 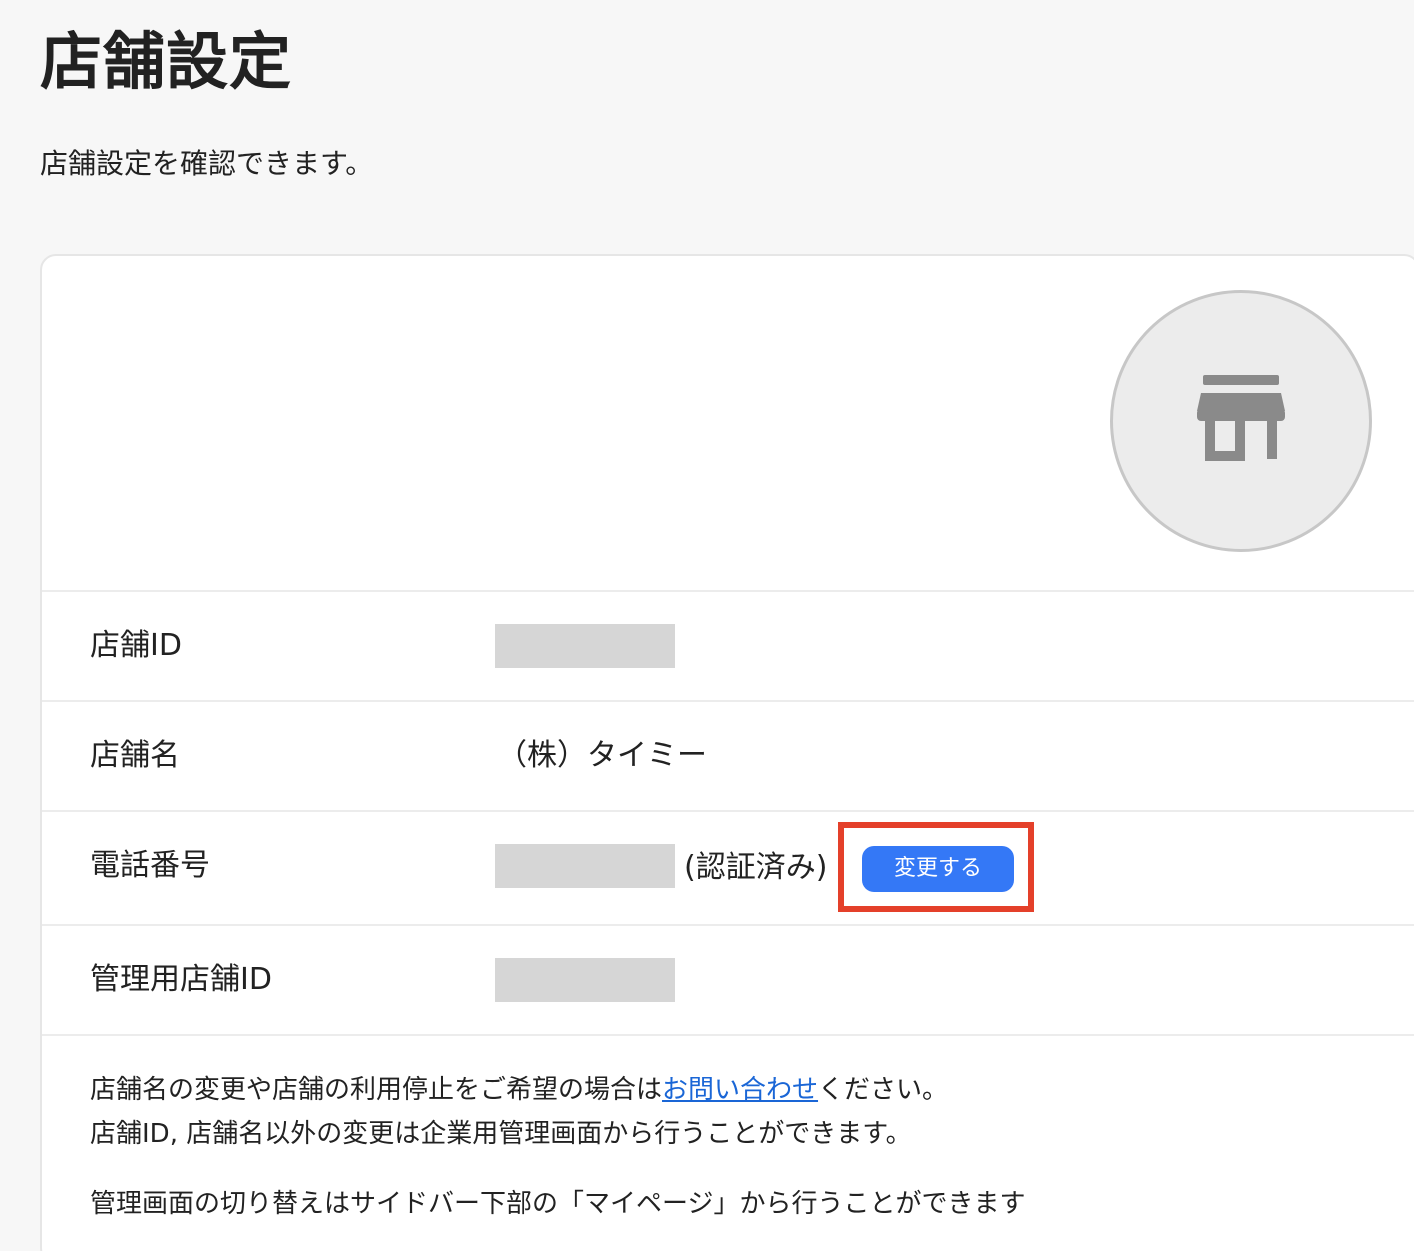 What do you see at coordinates (602, 755) in the screenshot?
I see `store-name-value: （株）タイミー` at bounding box center [602, 755].